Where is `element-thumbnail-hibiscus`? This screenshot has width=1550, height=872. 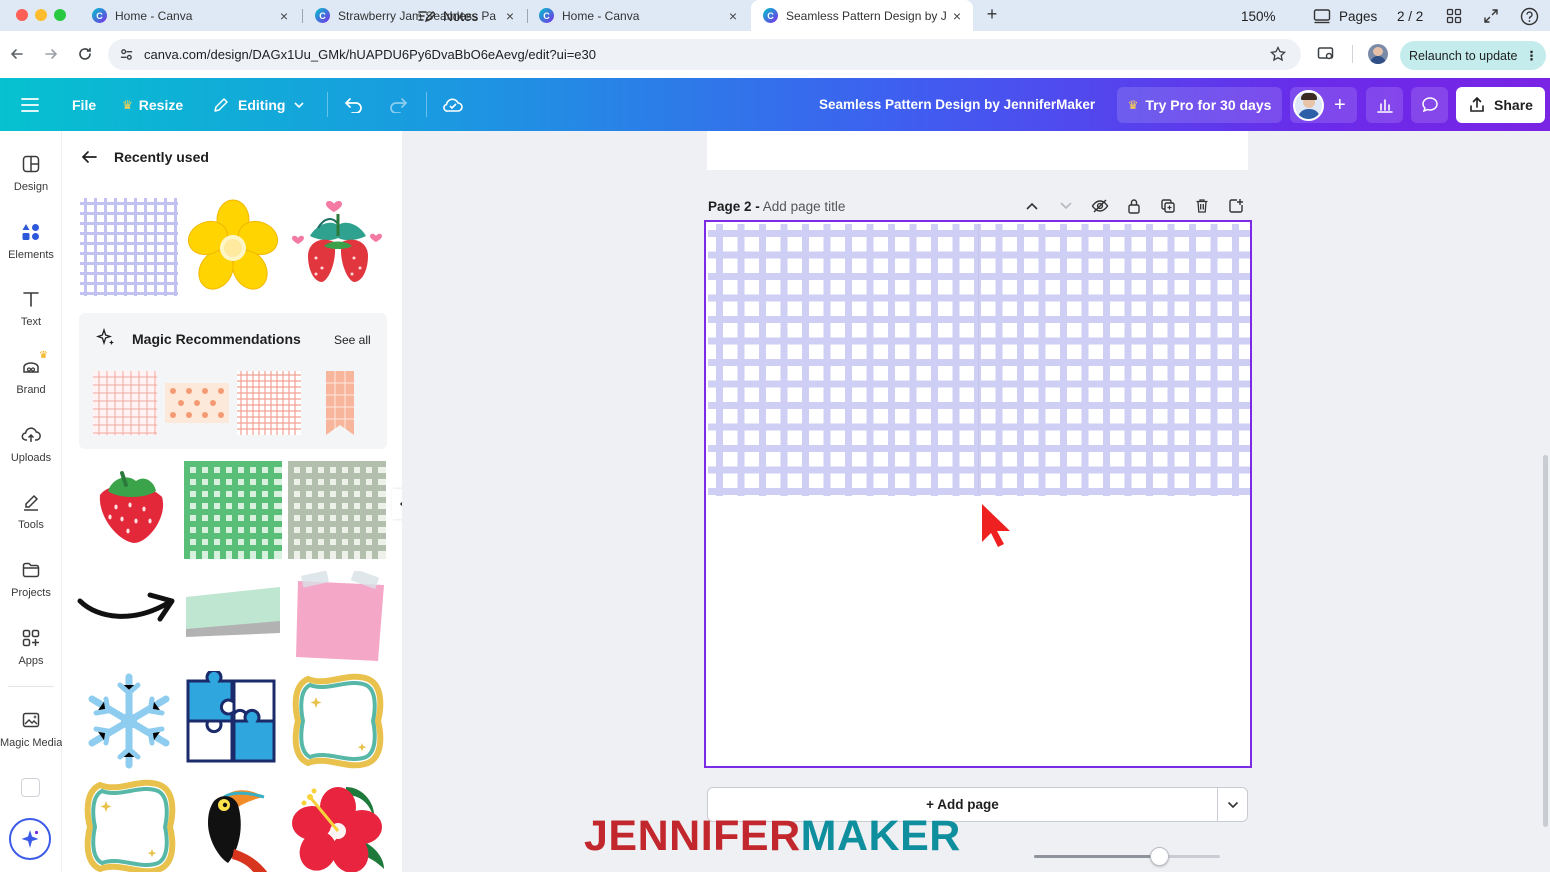
element-thumbnail-hibiscus is located at coordinates (338, 824).